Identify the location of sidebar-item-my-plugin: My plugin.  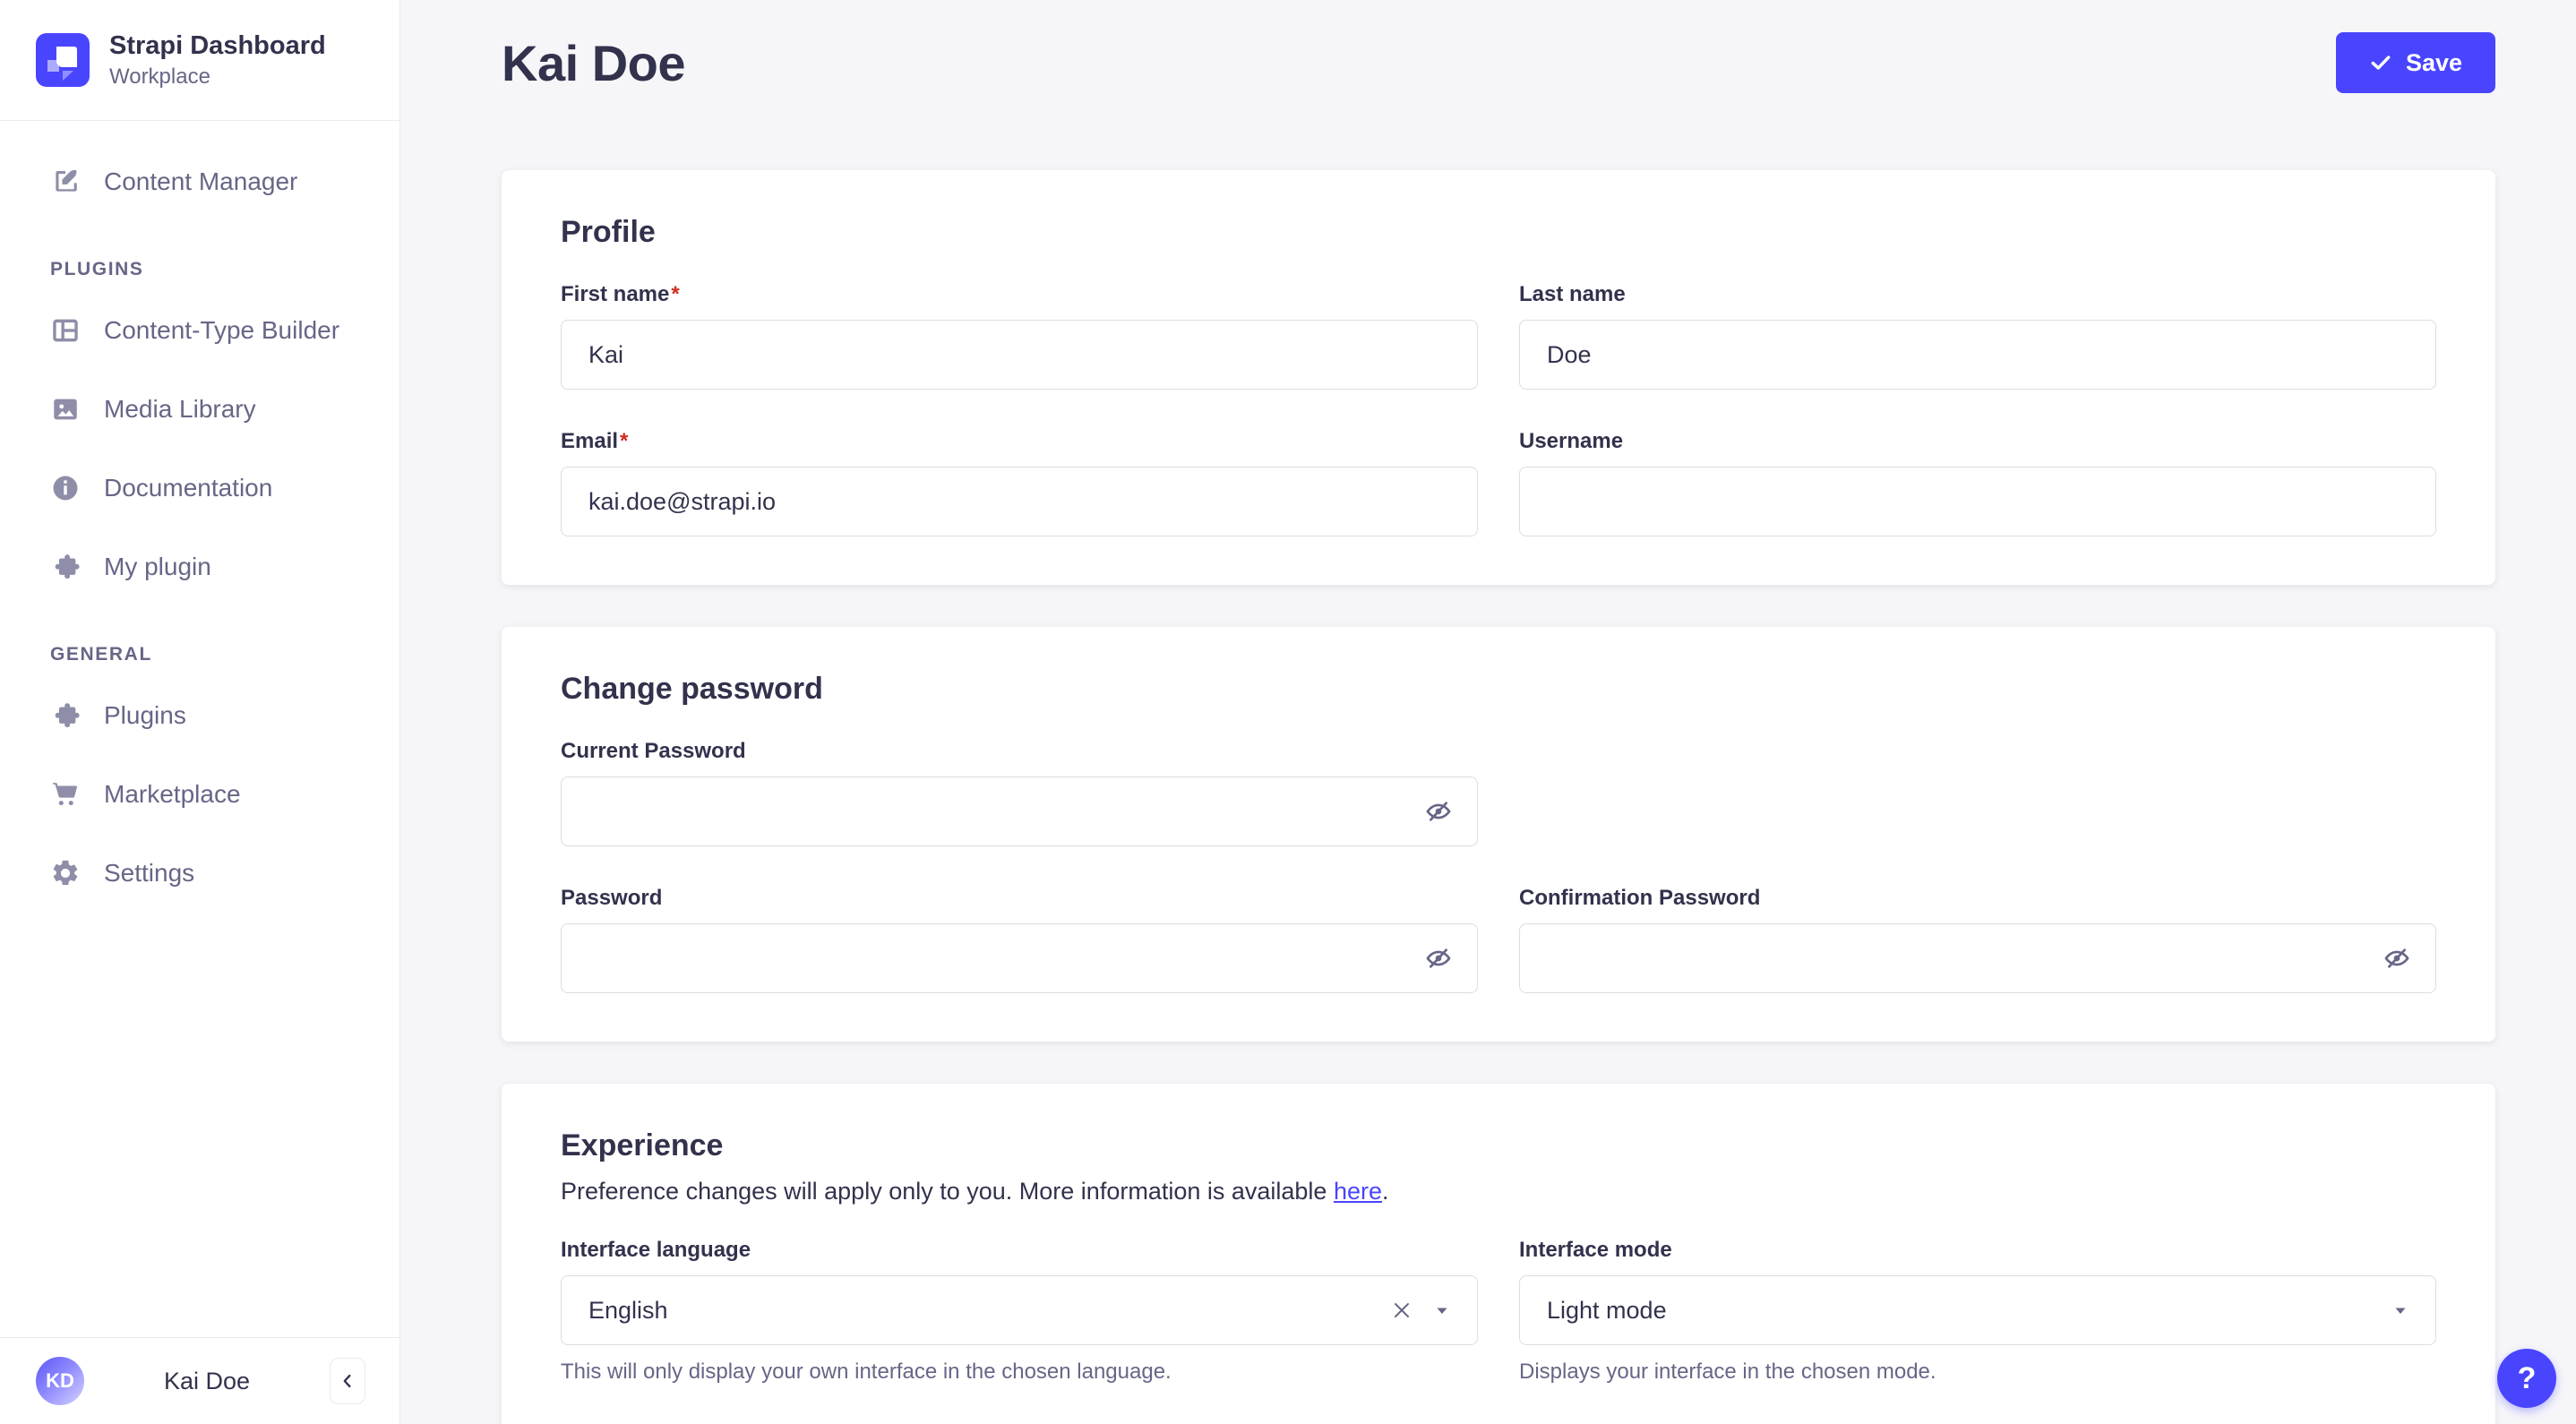
(199, 567).